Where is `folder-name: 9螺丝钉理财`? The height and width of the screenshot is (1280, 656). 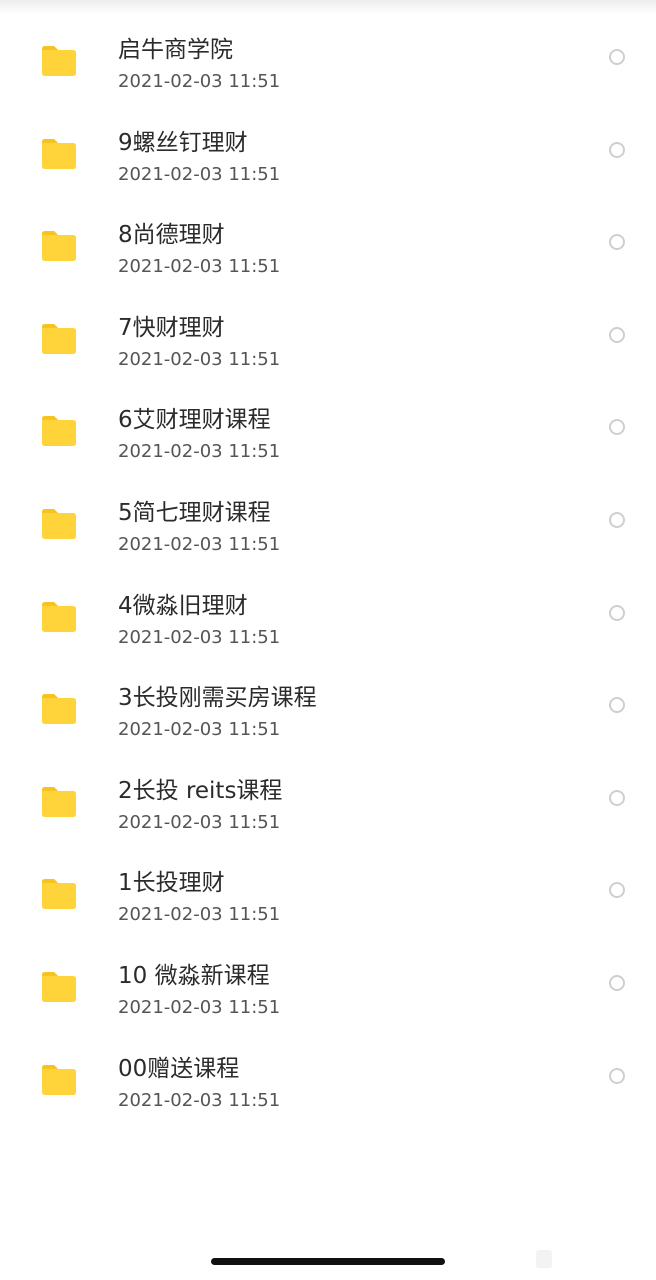
folder-name: 9螺丝钉理财 is located at coordinates (183, 142).